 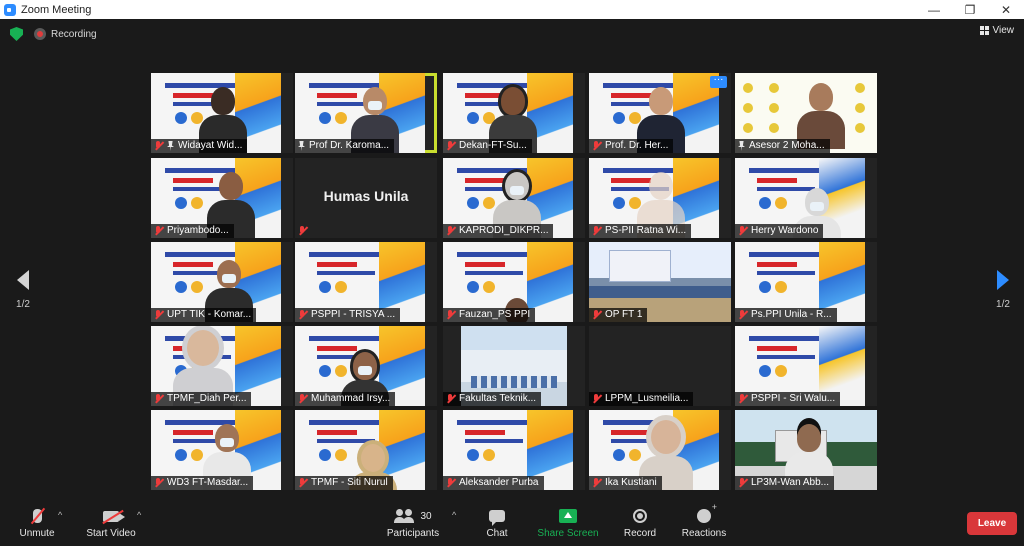 I want to click on start-video-button: Start Video, so click(x=111, y=522).